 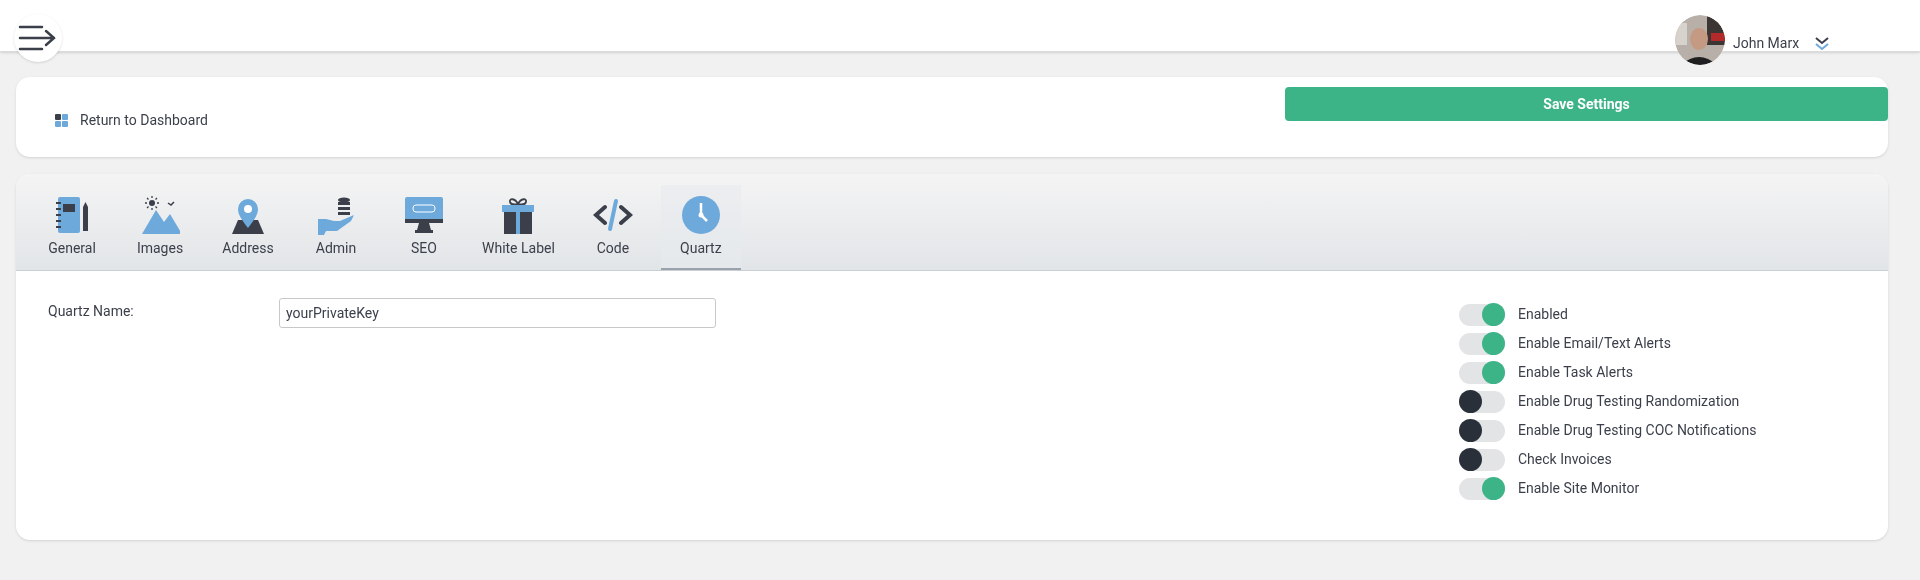 What do you see at coordinates (1543, 314) in the screenshot?
I see `toggle-label: Enabled` at bounding box center [1543, 314].